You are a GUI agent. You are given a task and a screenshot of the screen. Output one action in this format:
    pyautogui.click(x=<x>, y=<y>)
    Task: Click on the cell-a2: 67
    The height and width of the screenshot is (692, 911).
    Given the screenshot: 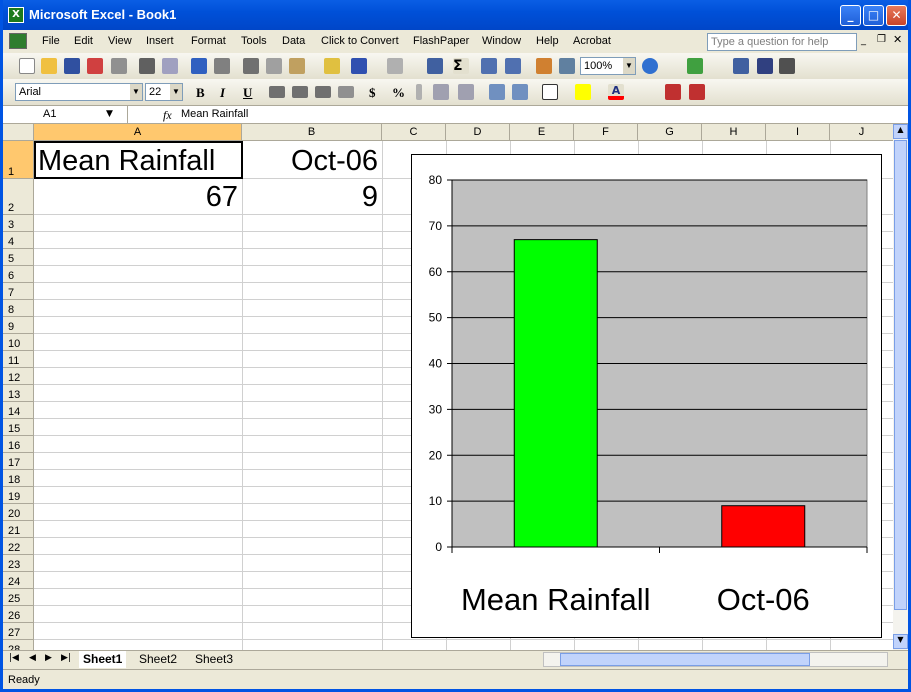 What is the action you would take?
    pyautogui.click(x=138, y=197)
    